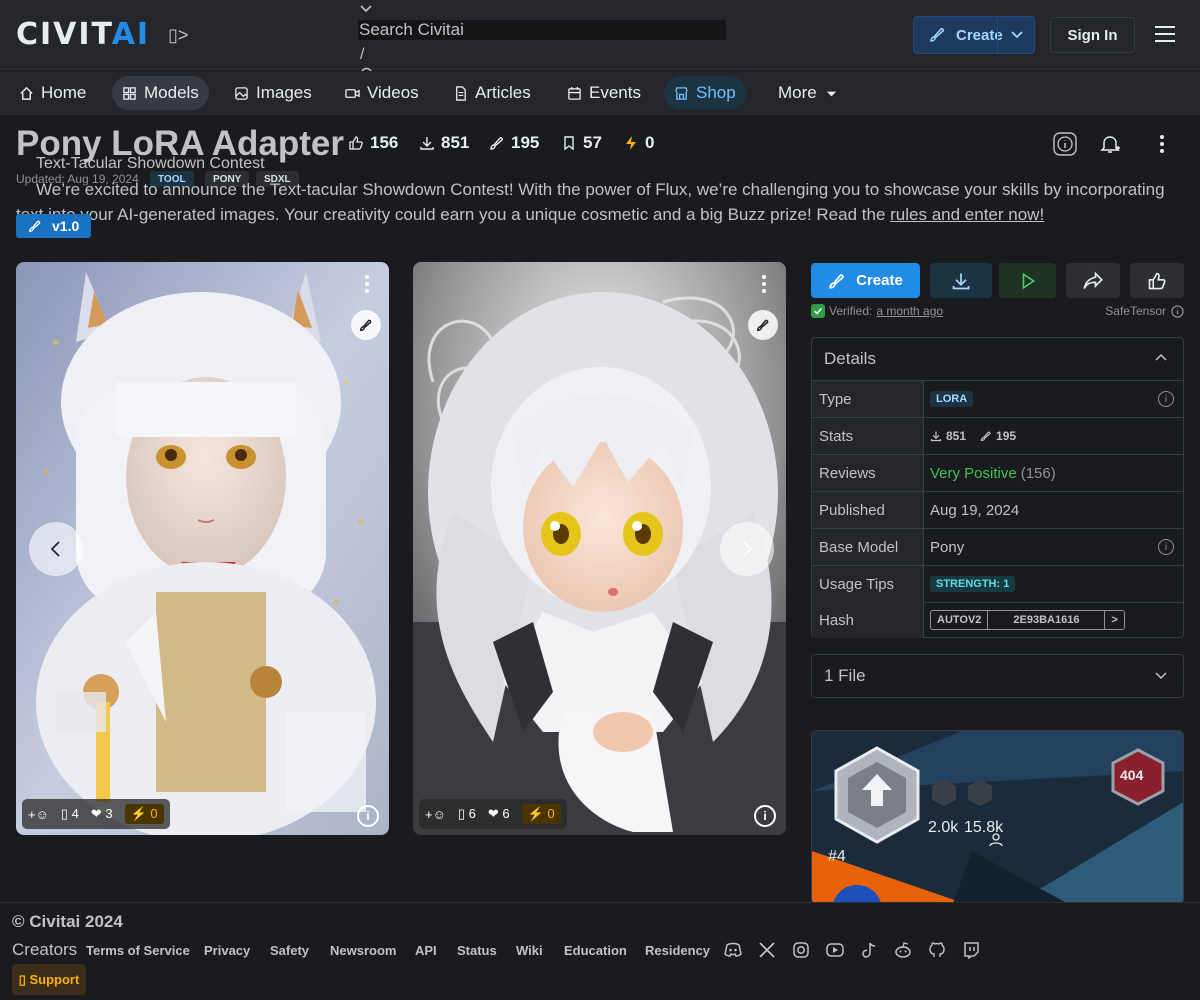  I want to click on footer-link-api: API, so click(426, 950).